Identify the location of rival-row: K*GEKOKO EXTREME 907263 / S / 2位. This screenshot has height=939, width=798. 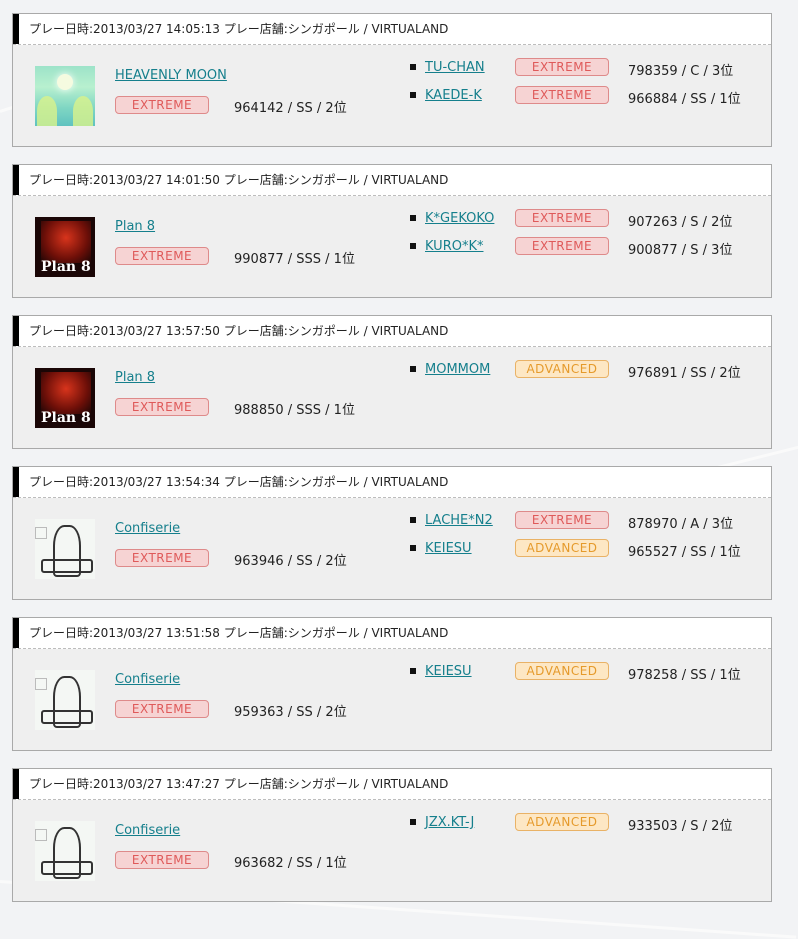
(590, 219).